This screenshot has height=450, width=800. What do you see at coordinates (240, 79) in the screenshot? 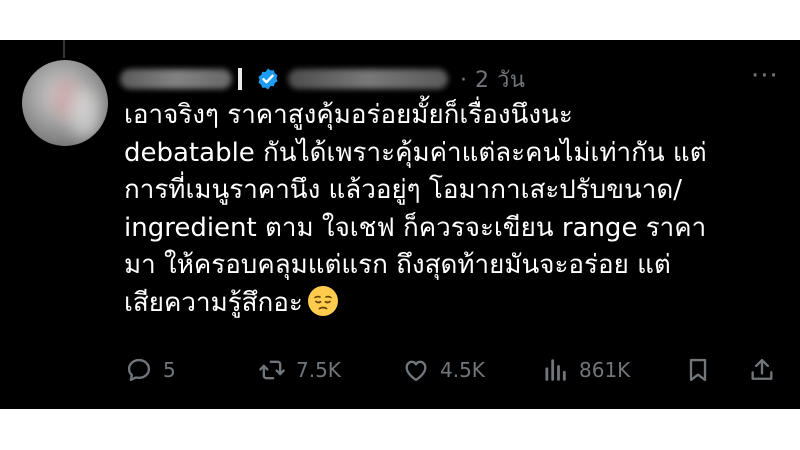
I see `display-name-fragment` at bounding box center [240, 79].